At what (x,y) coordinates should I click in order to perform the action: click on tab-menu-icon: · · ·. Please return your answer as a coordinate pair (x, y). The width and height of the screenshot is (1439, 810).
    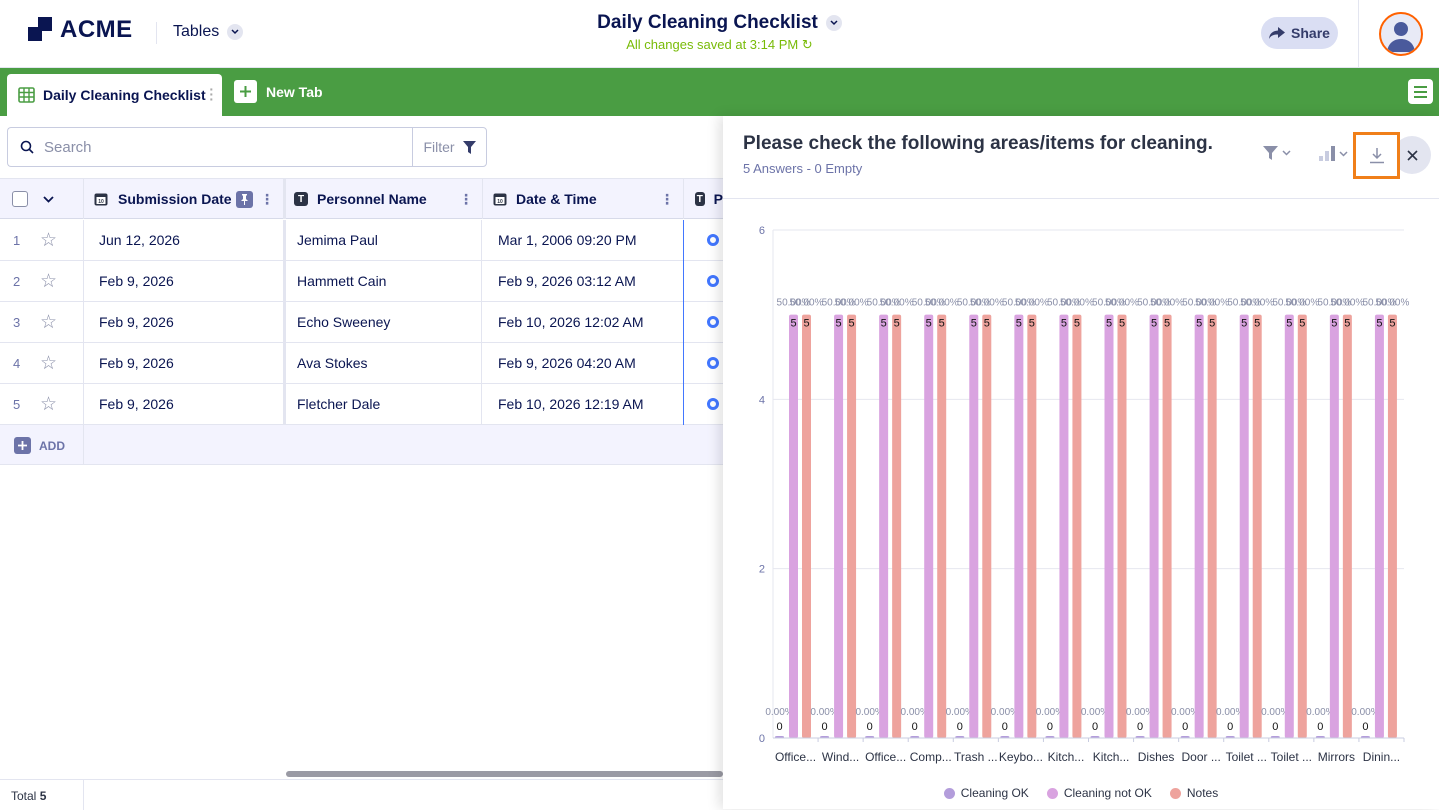
    Looking at the image, I should click on (211, 94).